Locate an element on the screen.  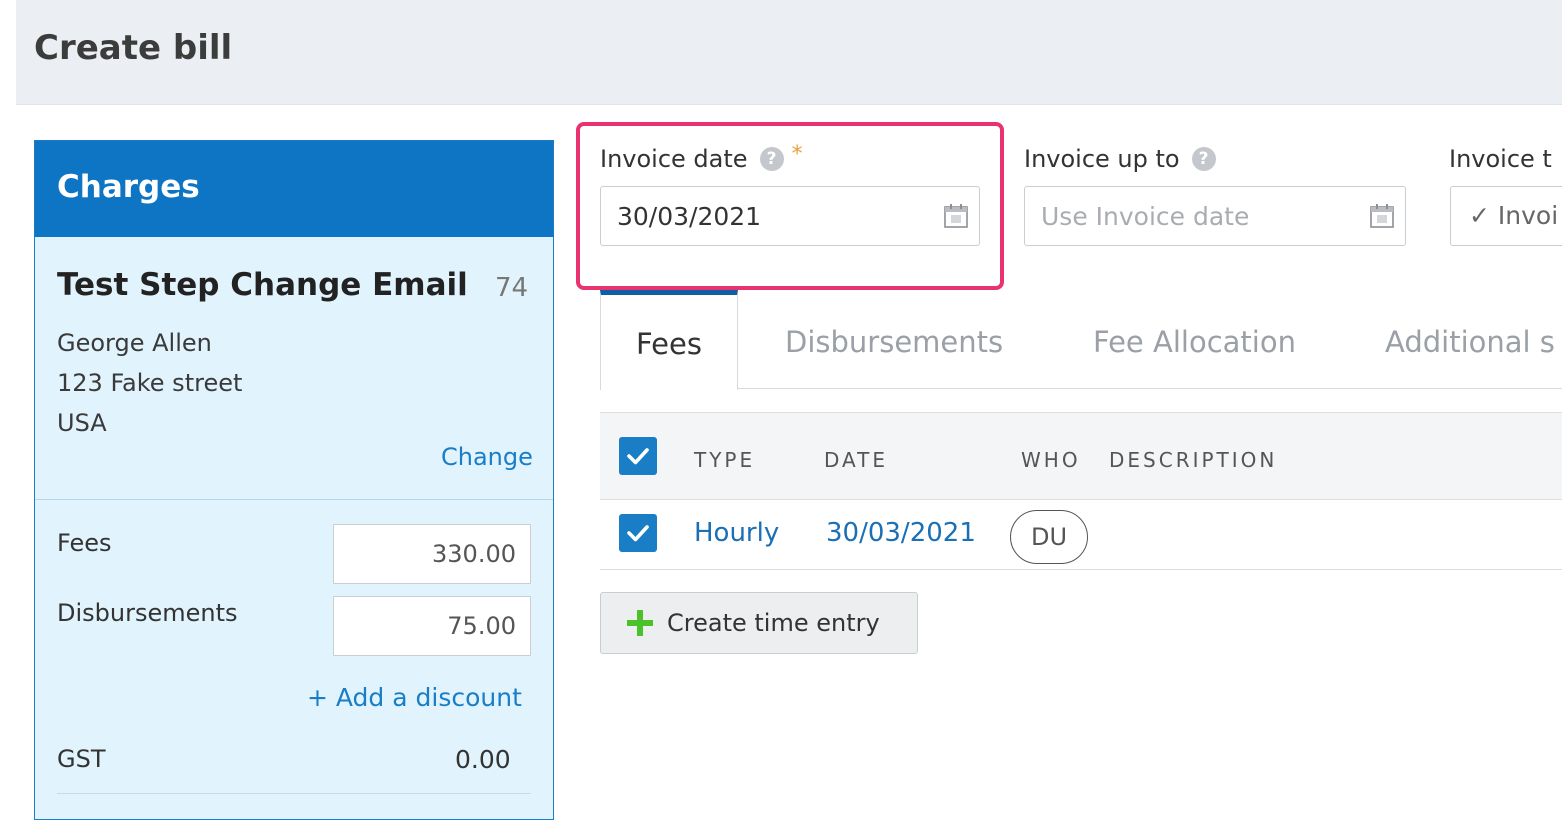
matter-name: Test Step Change Email is located at coordinates (262, 285).